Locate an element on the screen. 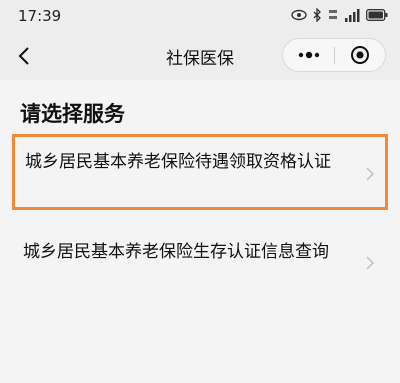 Image resolution: width=400 pixels, height=383 pixels. more-dots-icon is located at coordinates (308, 55).